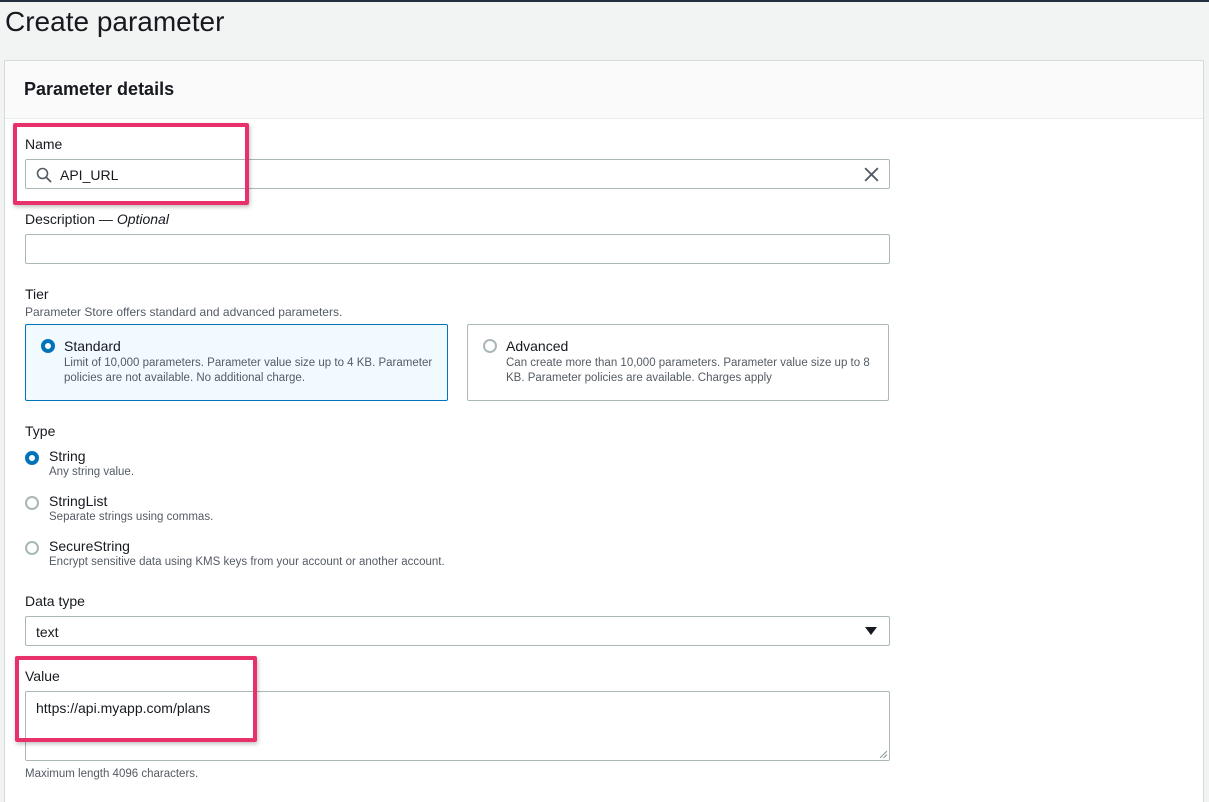  I want to click on tier-standard-name: Standard, so click(92, 346).